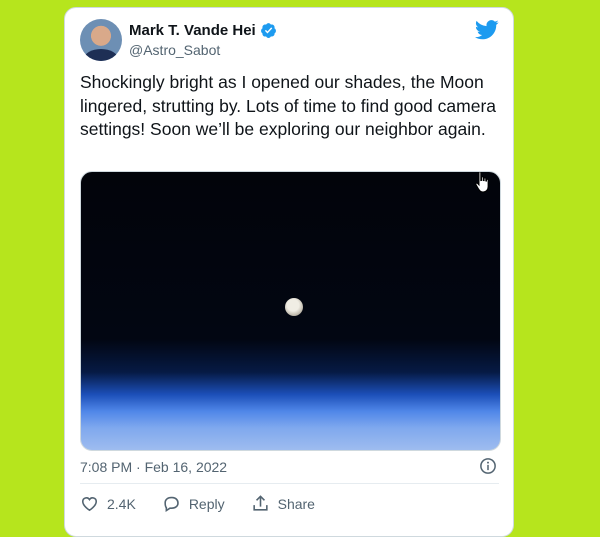 The height and width of the screenshot is (537, 600). What do you see at coordinates (192, 30) in the screenshot?
I see `author-name: Mark T. Vande Hei` at bounding box center [192, 30].